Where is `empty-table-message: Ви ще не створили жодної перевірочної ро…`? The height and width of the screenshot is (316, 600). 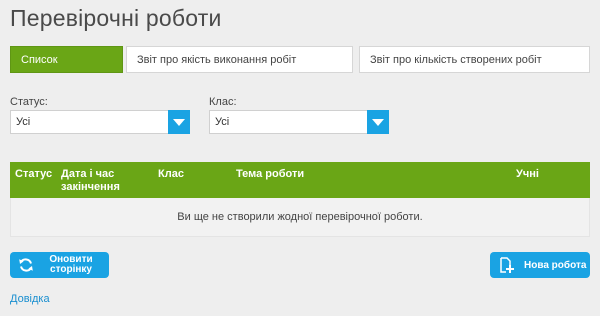
empty-table-message: Ви ще не створили жодної перевірочної ро… is located at coordinates (300, 217).